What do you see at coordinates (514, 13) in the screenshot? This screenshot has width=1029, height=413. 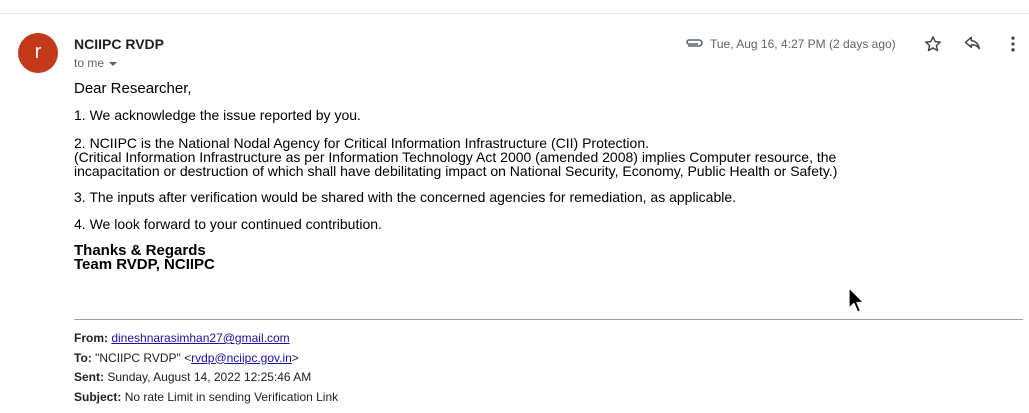 I see `top-divider` at bounding box center [514, 13].